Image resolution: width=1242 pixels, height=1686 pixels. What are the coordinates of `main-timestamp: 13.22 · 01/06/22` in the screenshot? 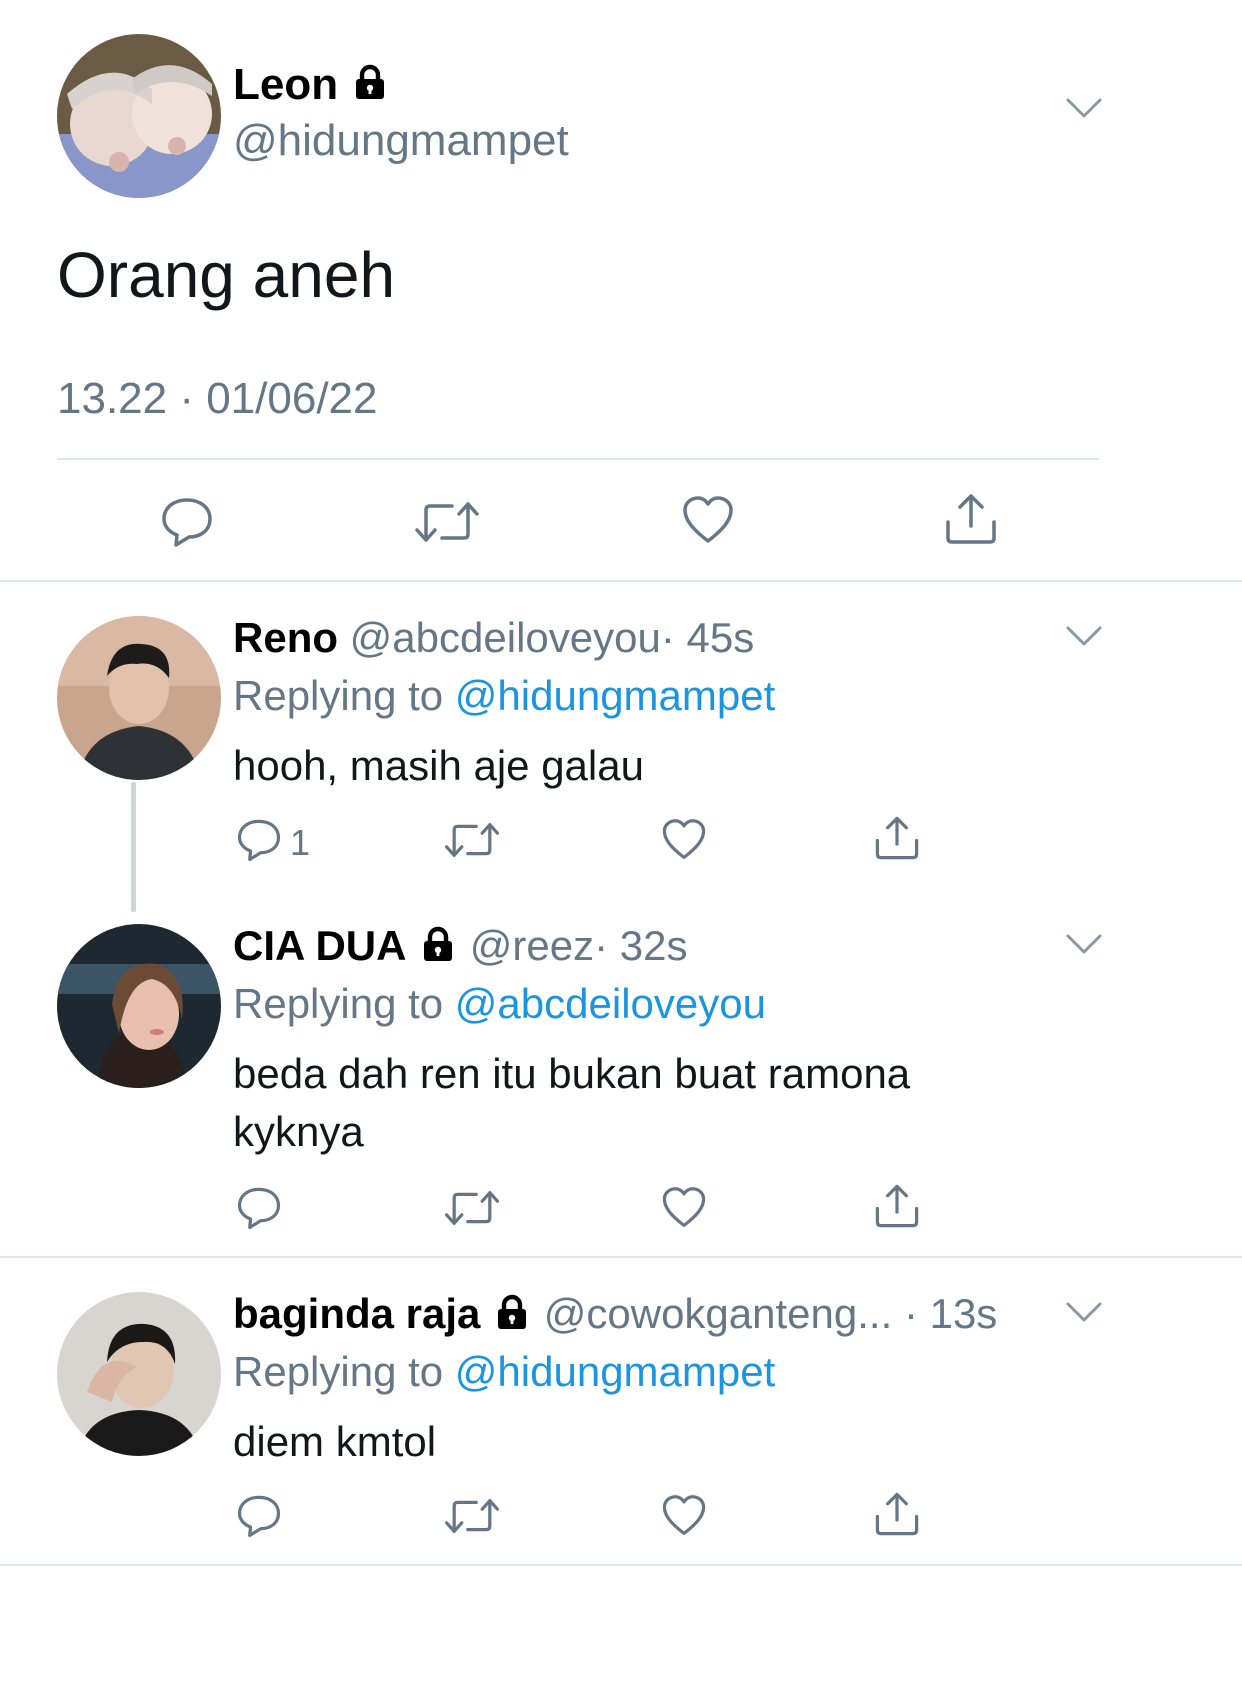 It's located at (217, 399).